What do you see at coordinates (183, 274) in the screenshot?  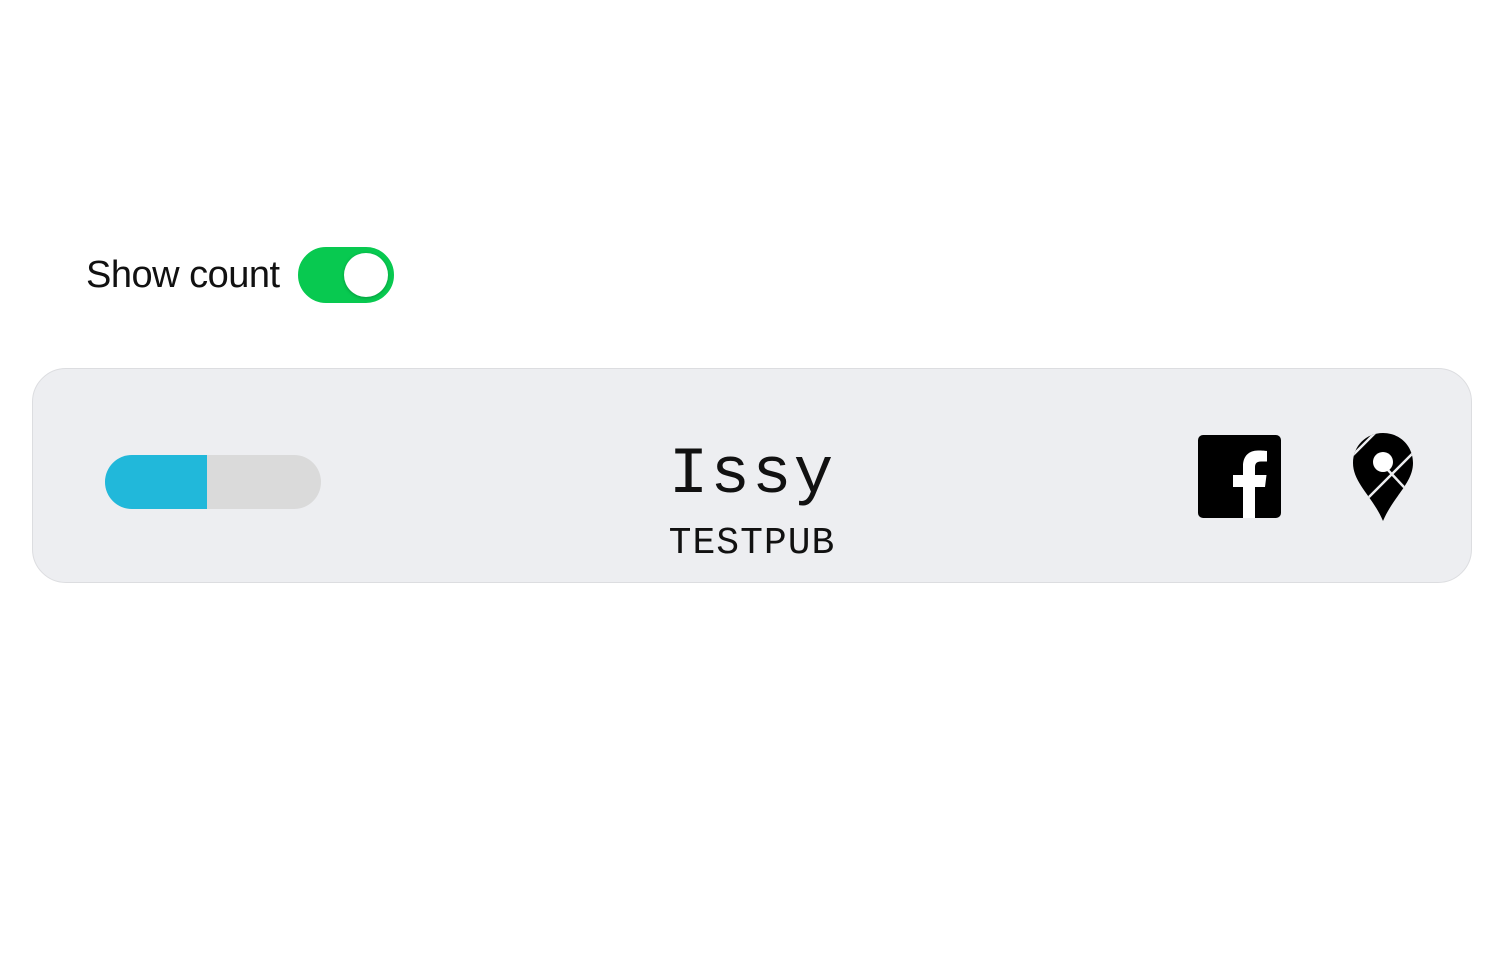 I see `show-count-label: Show count` at bounding box center [183, 274].